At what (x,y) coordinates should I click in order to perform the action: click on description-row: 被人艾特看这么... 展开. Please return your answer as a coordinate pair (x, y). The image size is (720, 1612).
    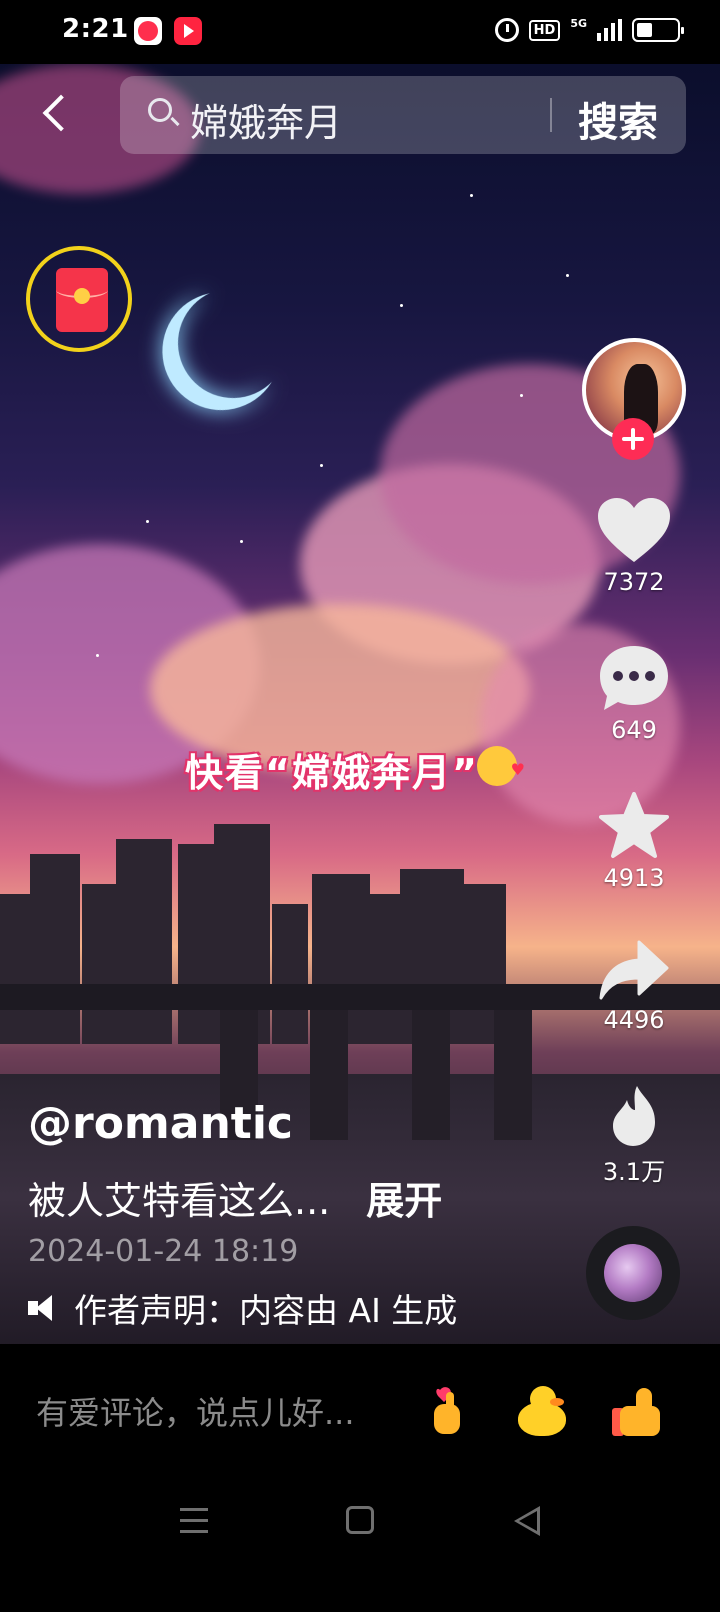
    Looking at the image, I should click on (235, 1197).